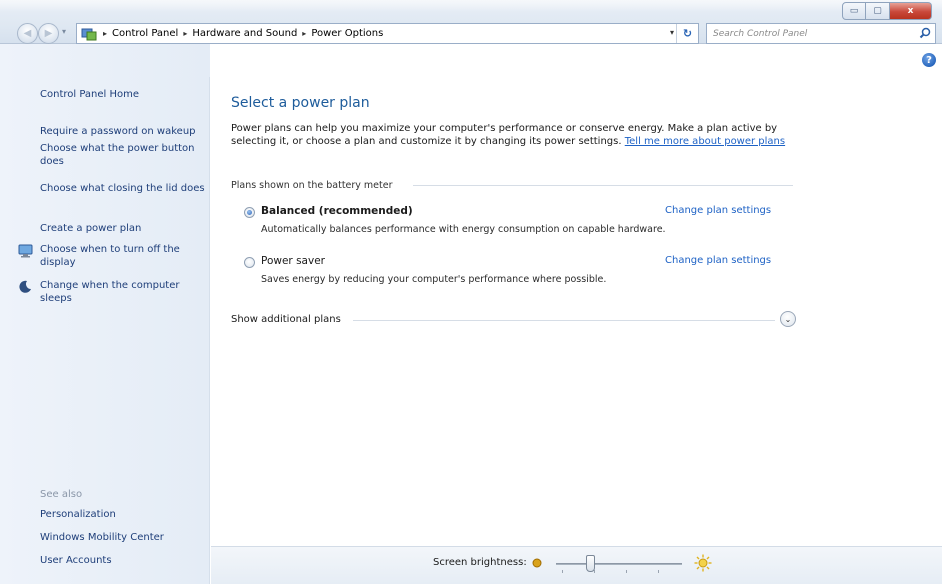 This screenshot has width=942, height=584. What do you see at coordinates (286, 319) in the screenshot?
I see `show-additional-plans-label: Show additional plans` at bounding box center [286, 319].